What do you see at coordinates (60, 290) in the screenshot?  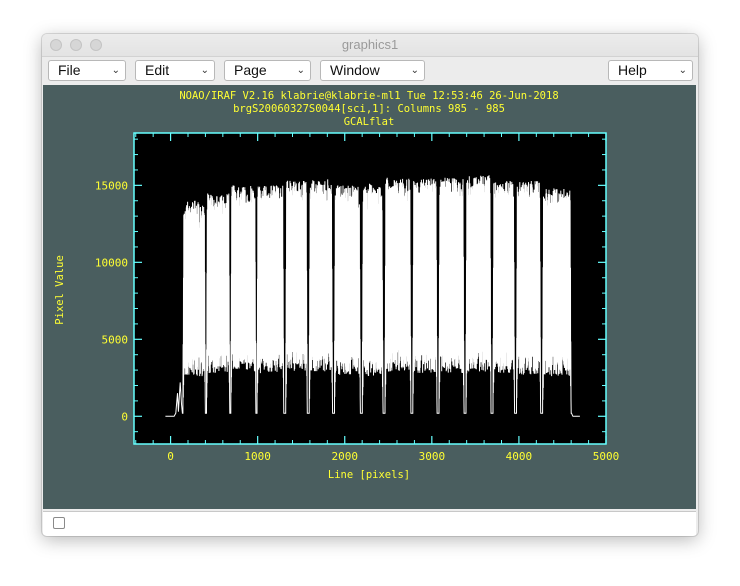 I see `y-axis-label: Pixel Value` at bounding box center [60, 290].